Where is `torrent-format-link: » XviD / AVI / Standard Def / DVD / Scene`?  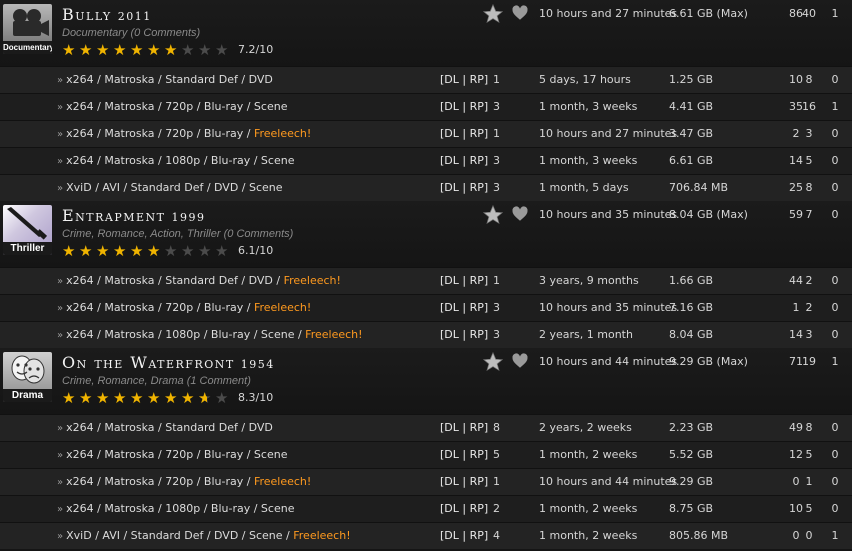
torrent-format-link: » XviD / AVI / Standard Def / DVD / Scene is located at coordinates (170, 188).